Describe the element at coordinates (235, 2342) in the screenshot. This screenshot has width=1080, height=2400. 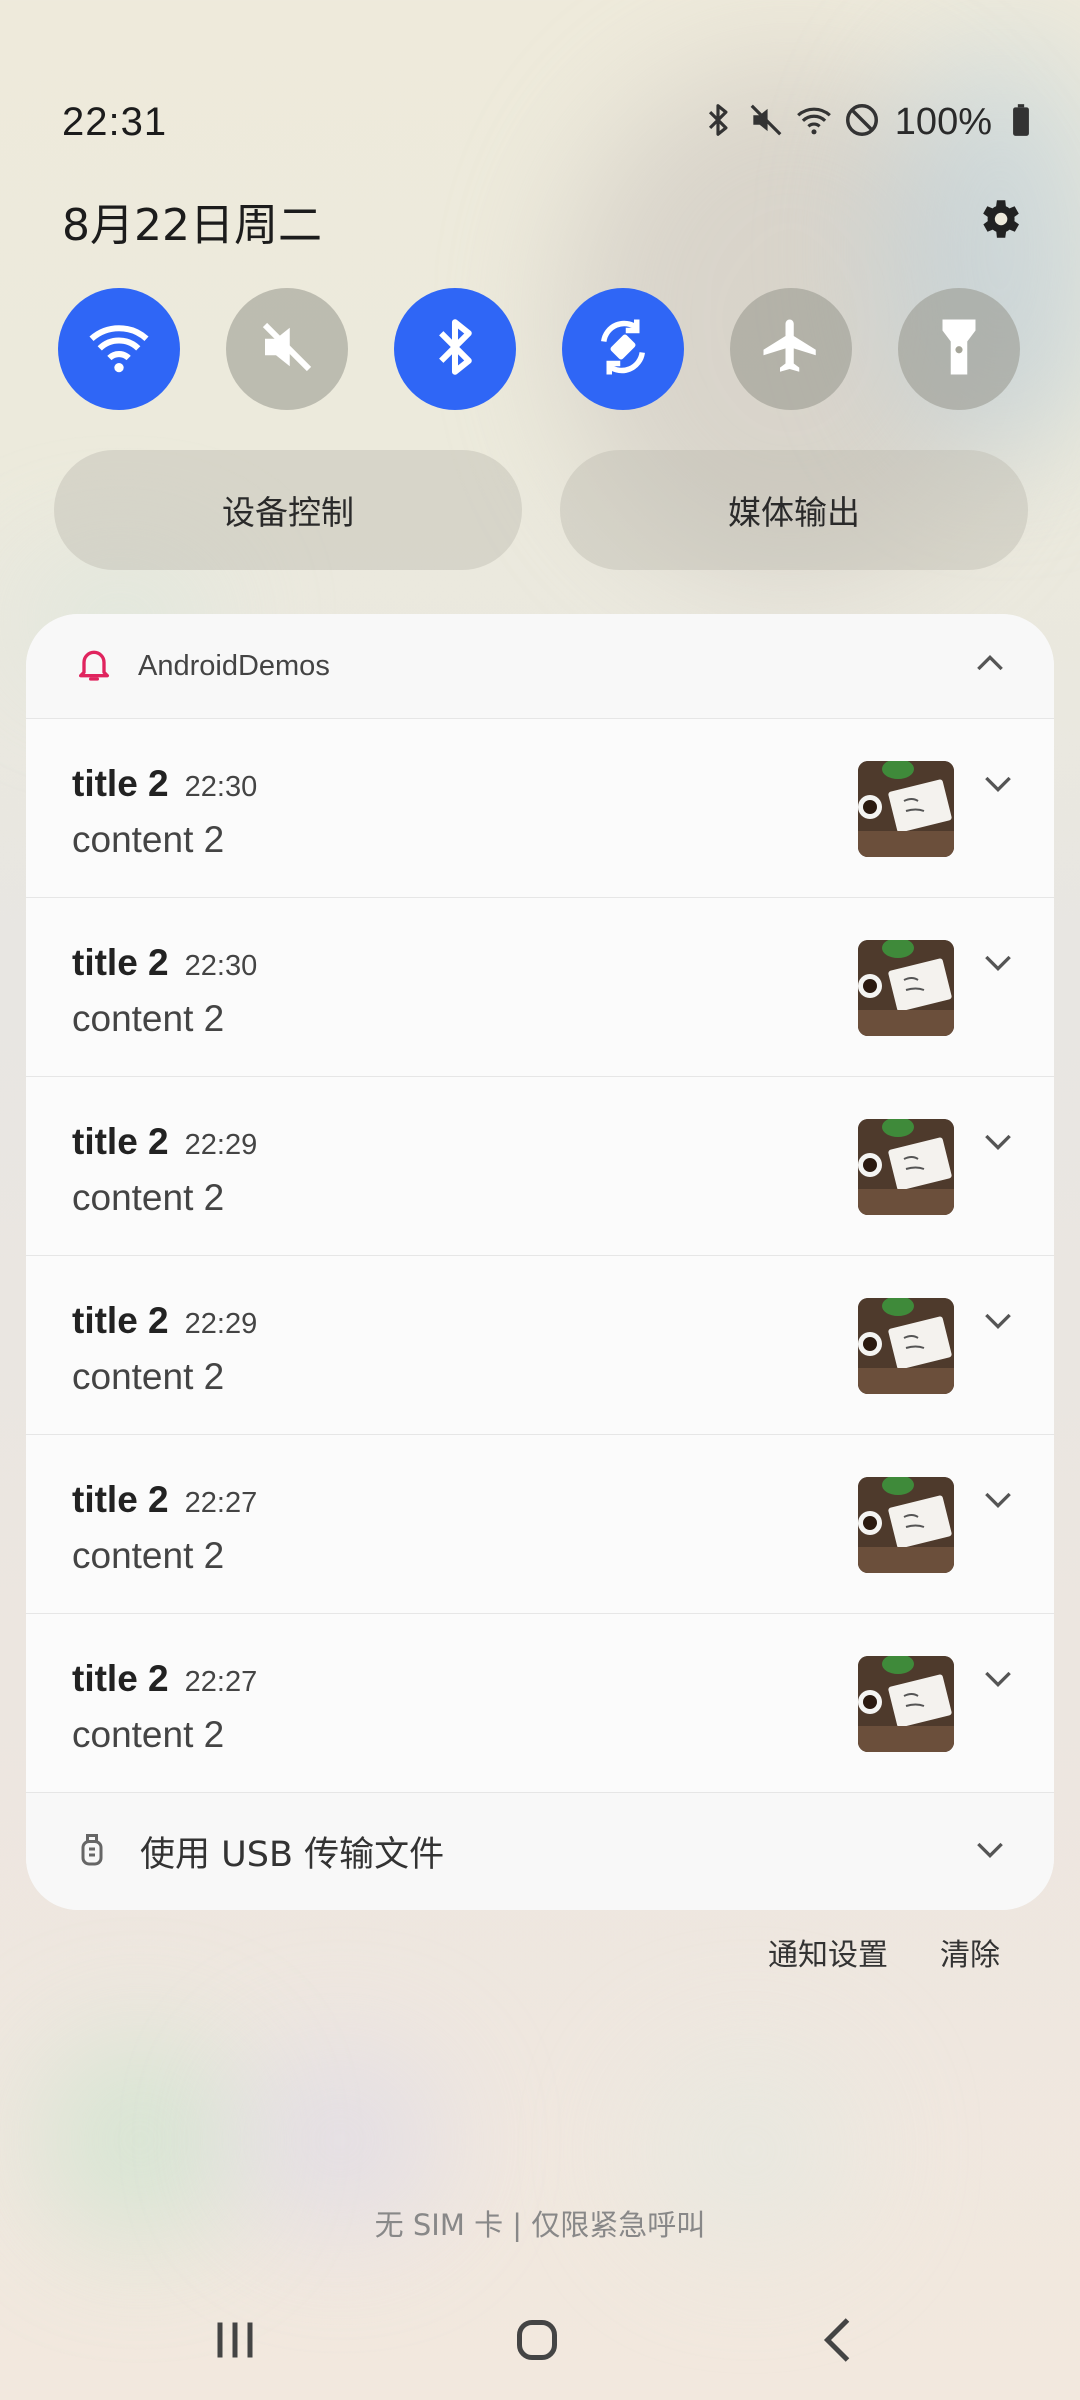
I see `recent-apps-icon` at that location.